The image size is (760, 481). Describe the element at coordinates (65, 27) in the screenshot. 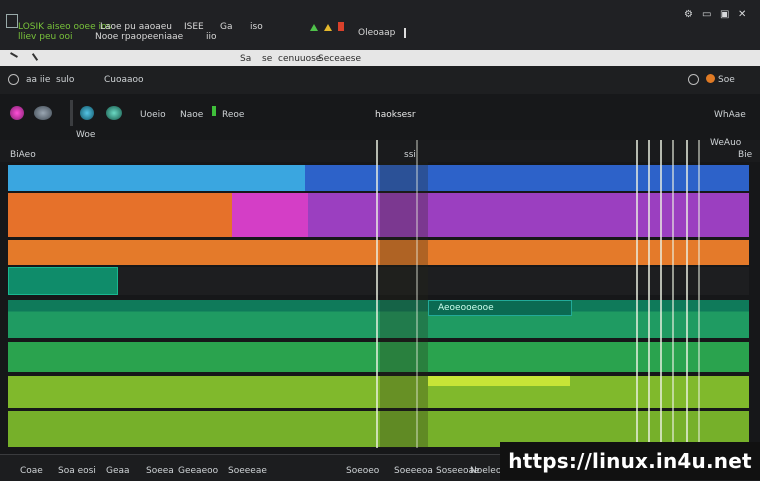

I see `window-title: LOSIK aiseo ooee ios` at that location.